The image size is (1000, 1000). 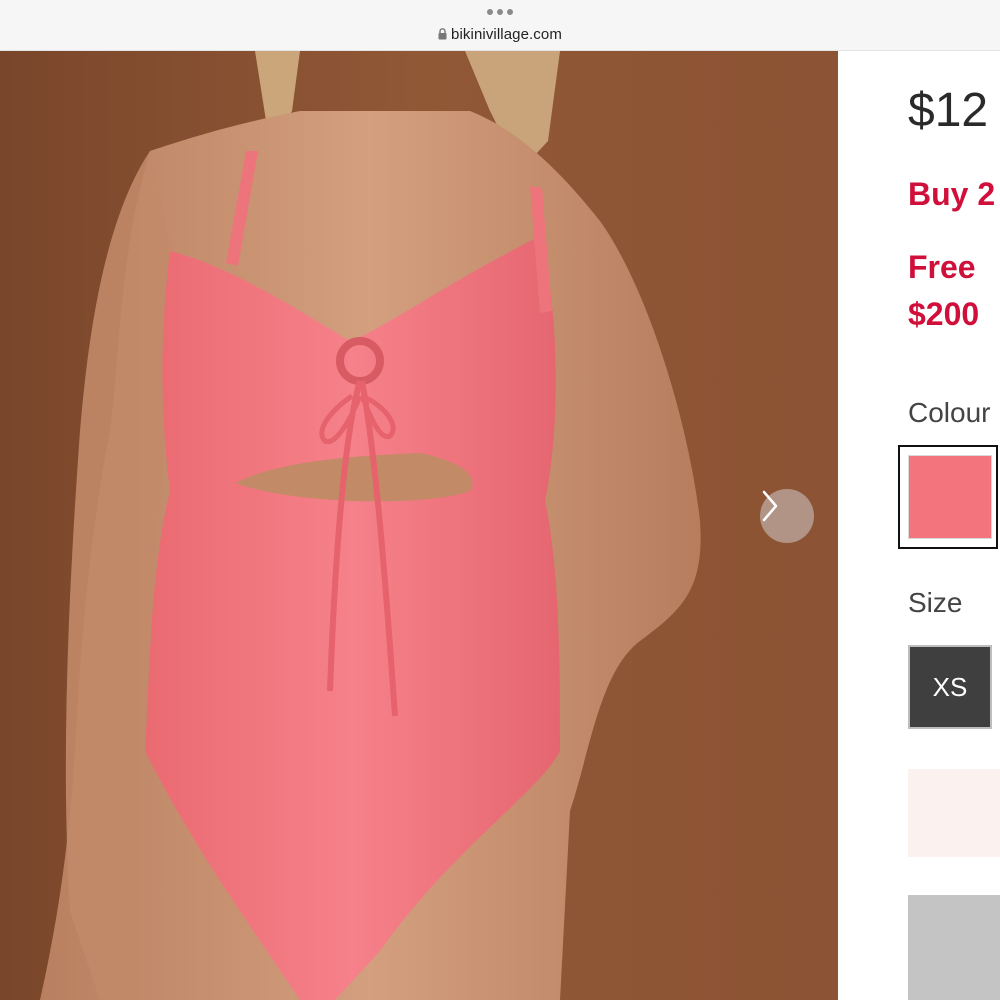 What do you see at coordinates (442, 34) in the screenshot?
I see `lock-icon` at bounding box center [442, 34].